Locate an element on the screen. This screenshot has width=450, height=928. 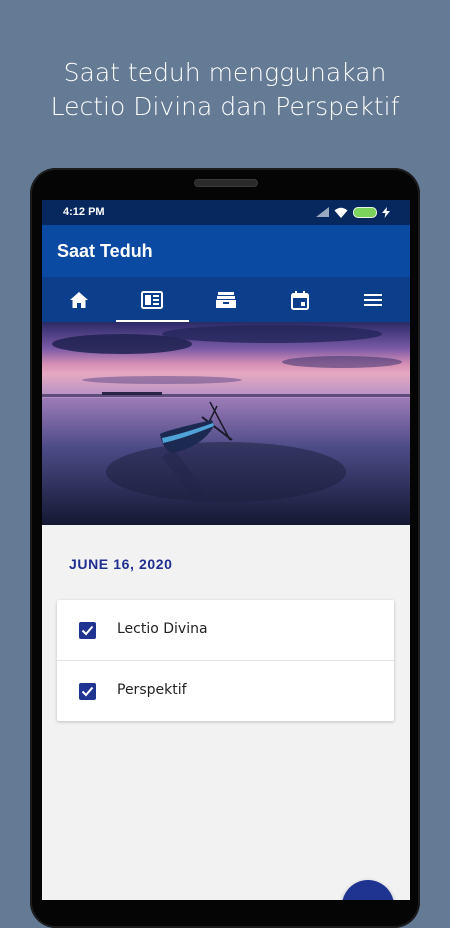
reading-item-label: Lectio Divina is located at coordinates (162, 629).